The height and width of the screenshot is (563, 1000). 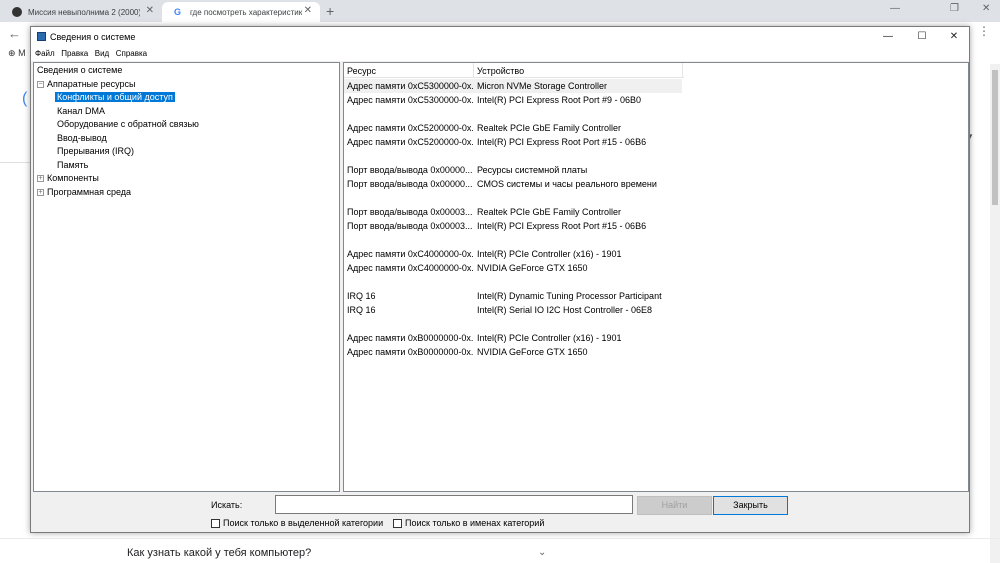 What do you see at coordinates (330, 11) in the screenshot?
I see `new-tab-button: +` at bounding box center [330, 11].